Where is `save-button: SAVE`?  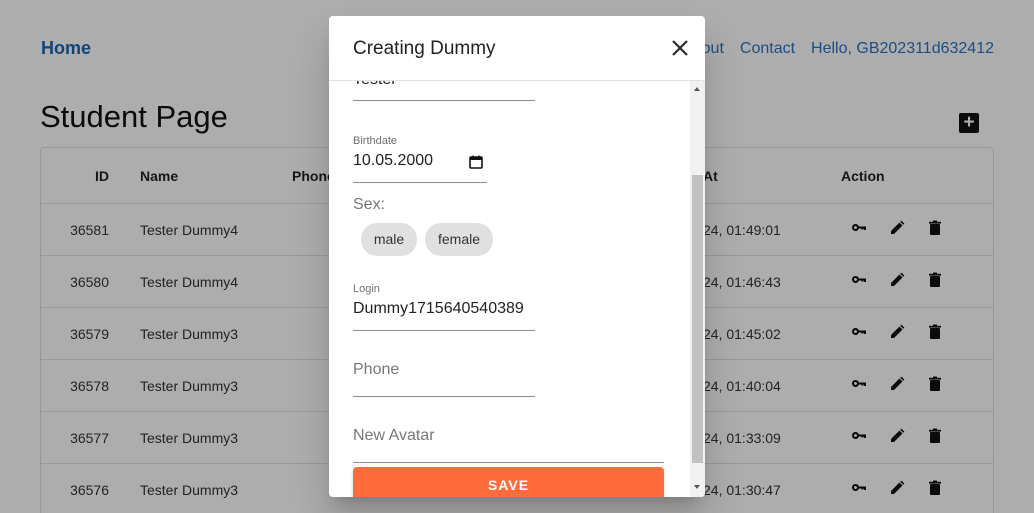
save-button: SAVE is located at coordinates (508, 482).